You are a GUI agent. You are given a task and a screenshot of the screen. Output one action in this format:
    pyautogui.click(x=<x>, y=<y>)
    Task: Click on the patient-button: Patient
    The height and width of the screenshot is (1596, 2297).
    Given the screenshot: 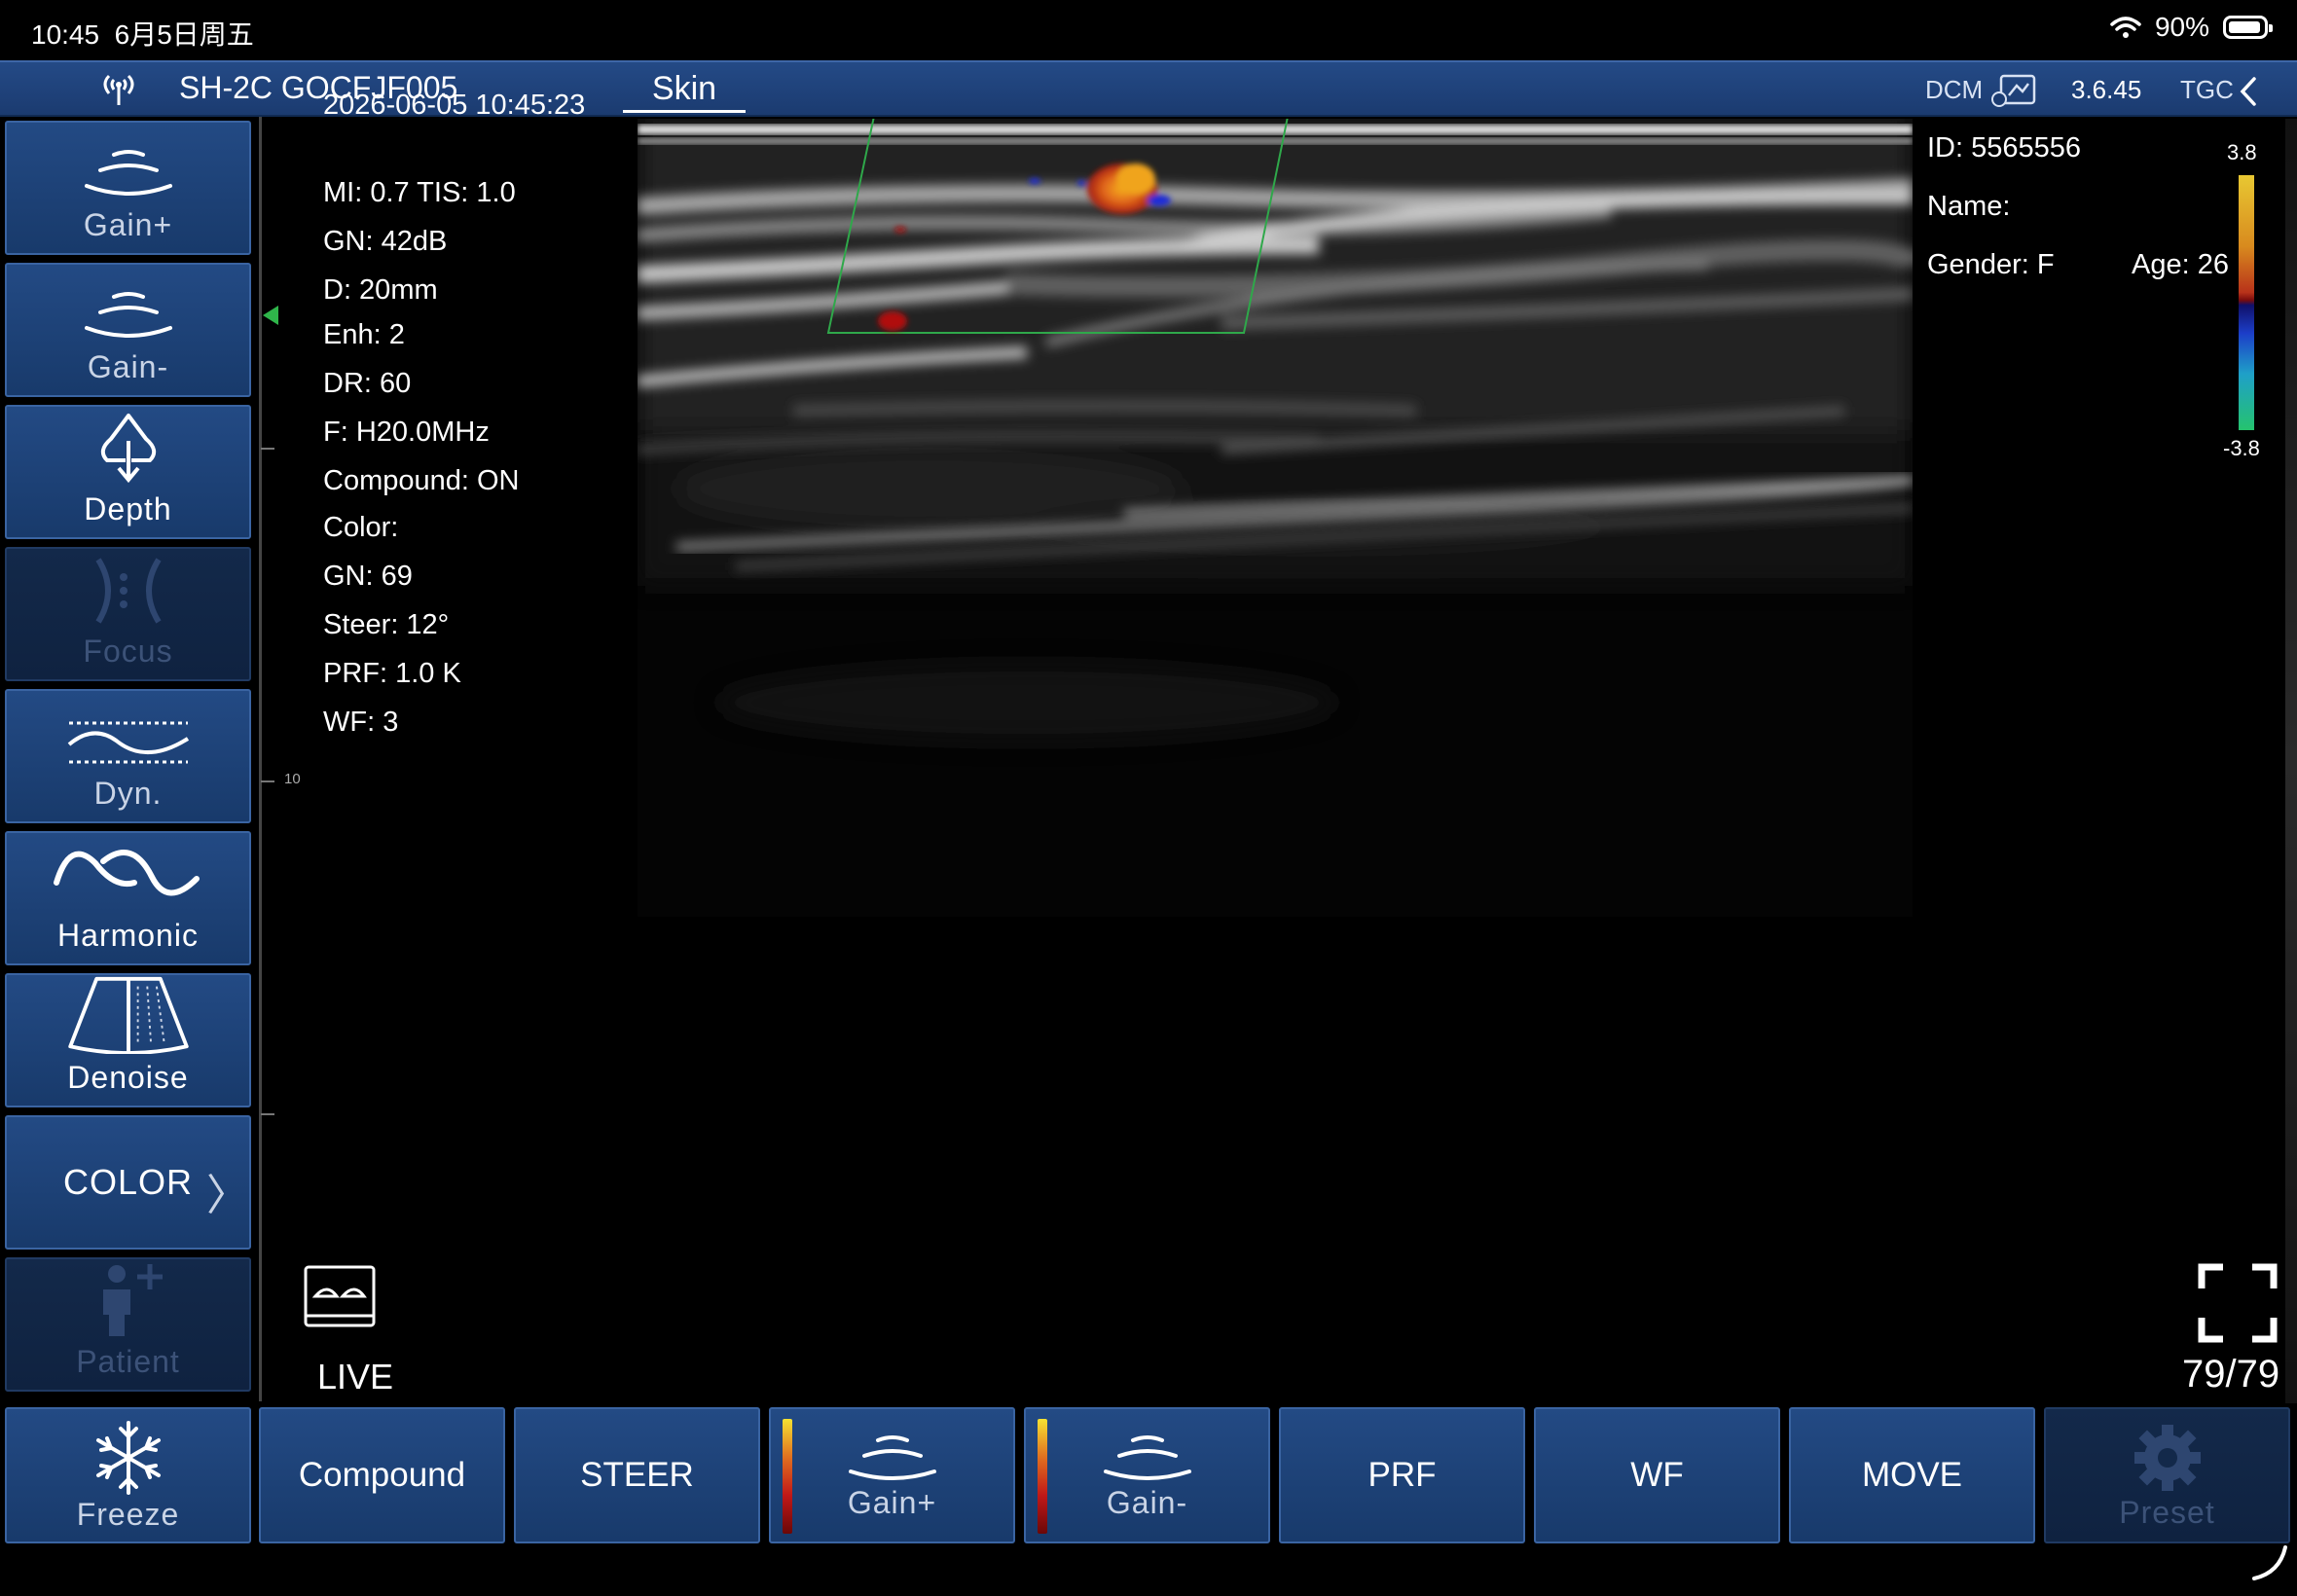 What is the action you would take?
    pyautogui.click(x=128, y=1324)
    